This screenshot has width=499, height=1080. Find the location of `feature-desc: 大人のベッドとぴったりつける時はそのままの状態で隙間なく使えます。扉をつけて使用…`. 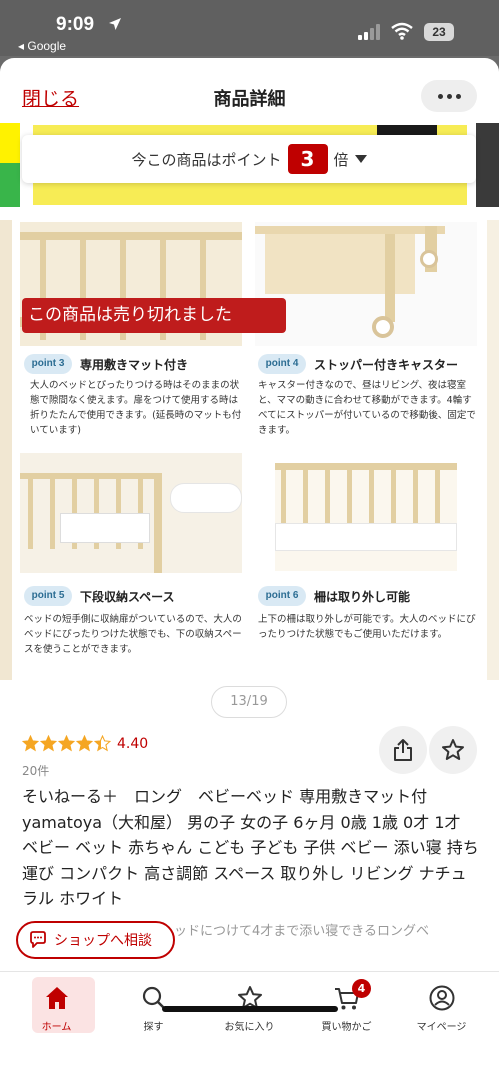

feature-desc: 大人のベッドとぴったりつける時はそのままの状態で隙間なく使えます。扉をつけて使用… is located at coordinates (136, 408).